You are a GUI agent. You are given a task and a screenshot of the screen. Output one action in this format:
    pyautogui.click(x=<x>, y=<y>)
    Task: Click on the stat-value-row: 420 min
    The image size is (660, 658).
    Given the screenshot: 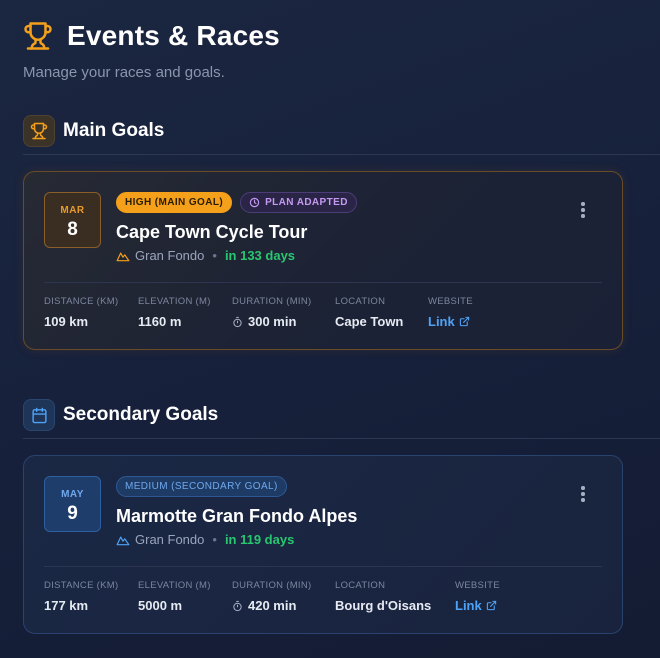 What is the action you would take?
    pyautogui.click(x=272, y=605)
    